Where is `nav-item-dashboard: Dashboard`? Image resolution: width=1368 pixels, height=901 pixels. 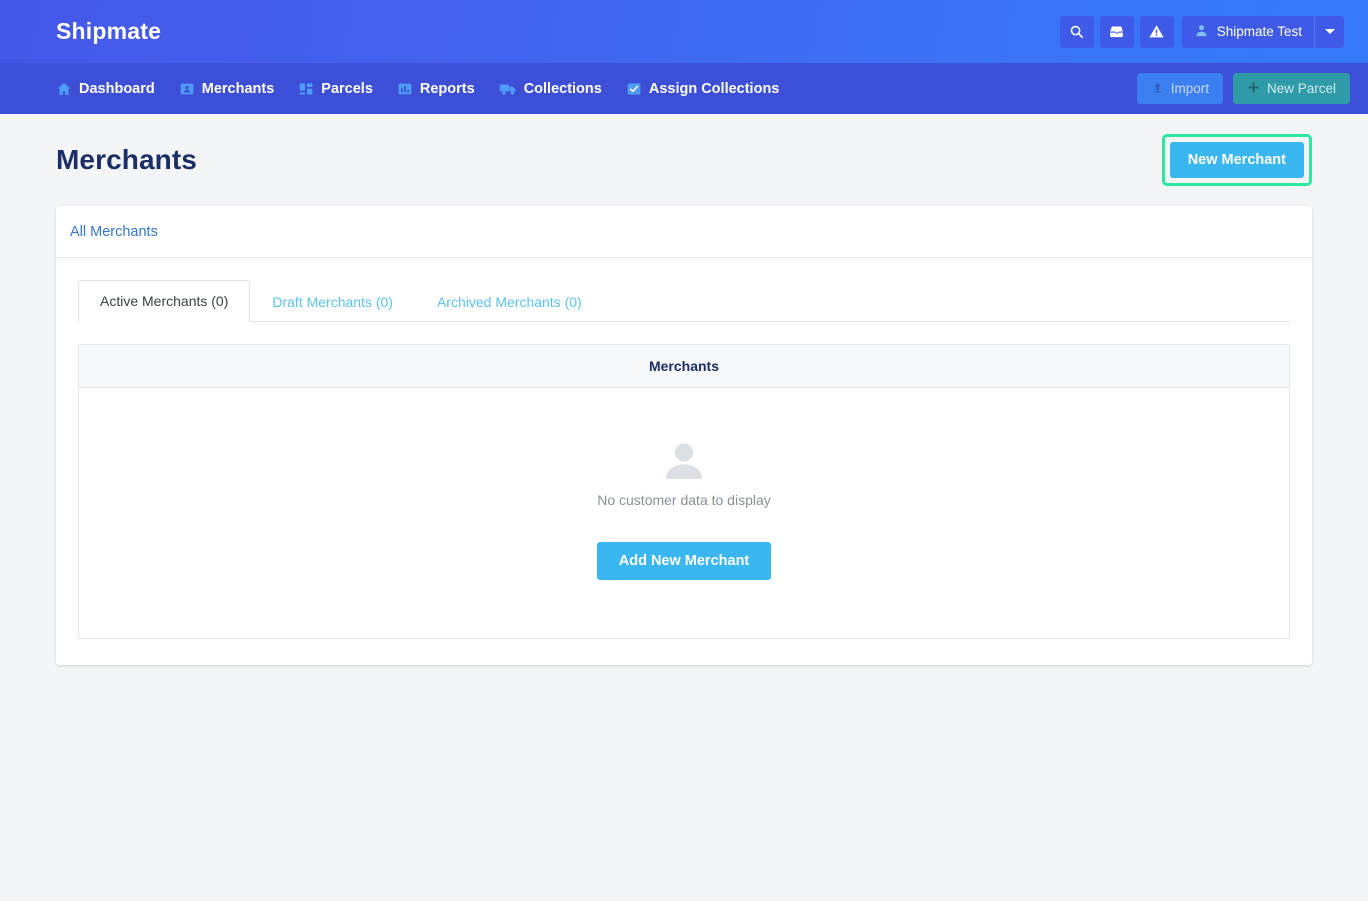 nav-item-dashboard: Dashboard is located at coordinates (105, 89).